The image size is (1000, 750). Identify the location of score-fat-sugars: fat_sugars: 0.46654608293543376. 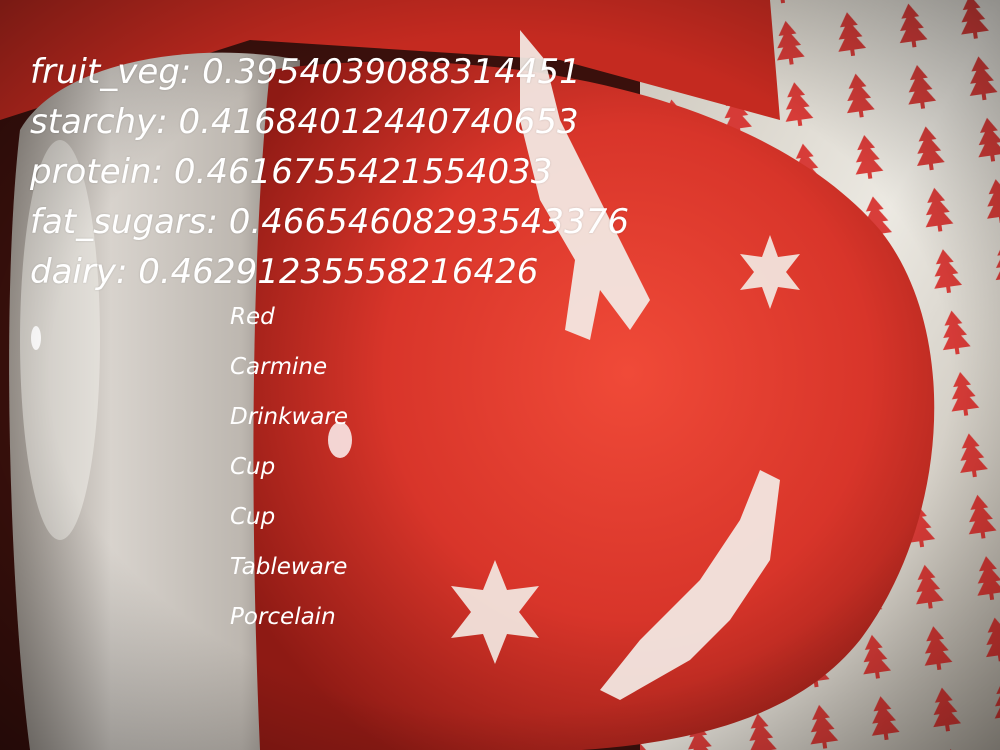
(329, 222).